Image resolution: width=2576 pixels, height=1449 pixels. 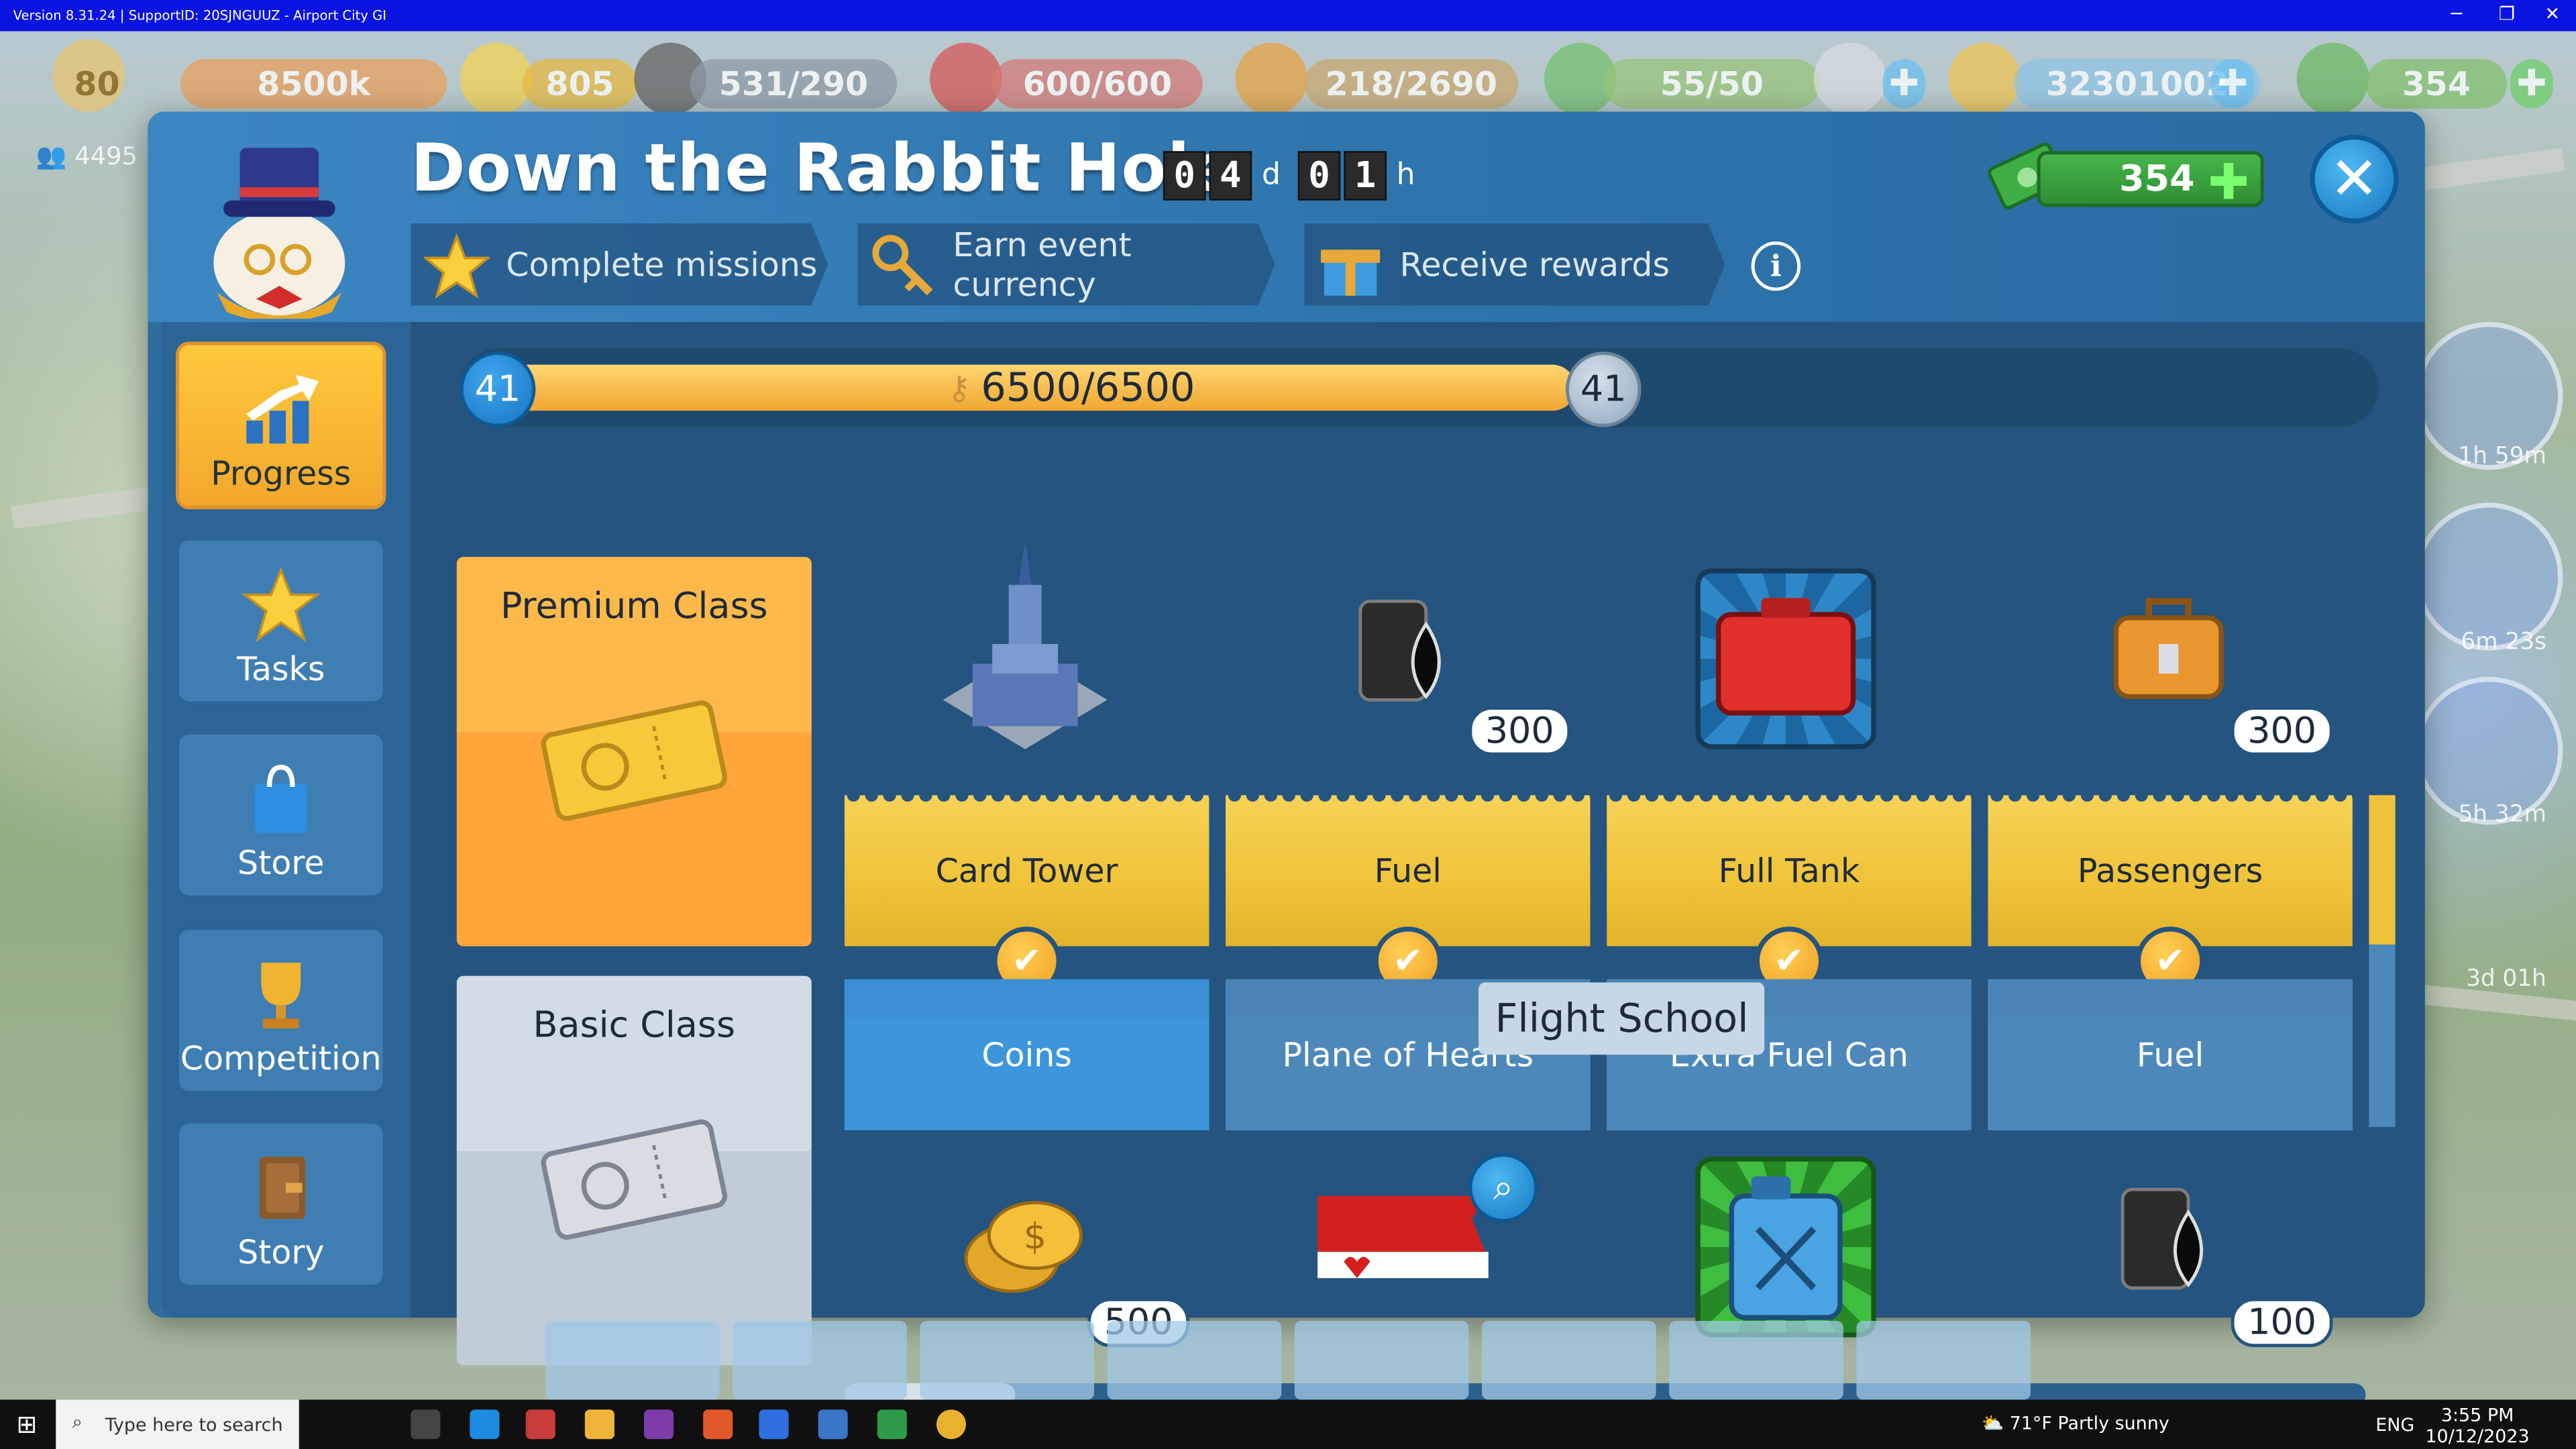 What do you see at coordinates (280, 799) in the screenshot?
I see `shopping-bag-icon` at bounding box center [280, 799].